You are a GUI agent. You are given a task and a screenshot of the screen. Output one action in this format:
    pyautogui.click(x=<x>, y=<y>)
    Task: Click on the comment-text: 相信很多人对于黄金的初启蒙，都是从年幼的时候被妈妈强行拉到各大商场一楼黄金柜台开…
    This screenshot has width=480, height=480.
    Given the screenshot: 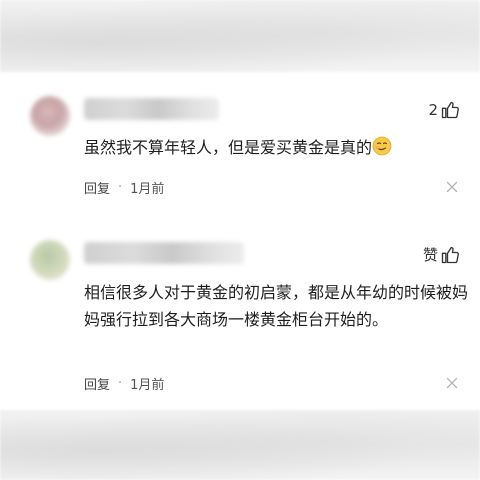 What is the action you would take?
    pyautogui.click(x=276, y=306)
    